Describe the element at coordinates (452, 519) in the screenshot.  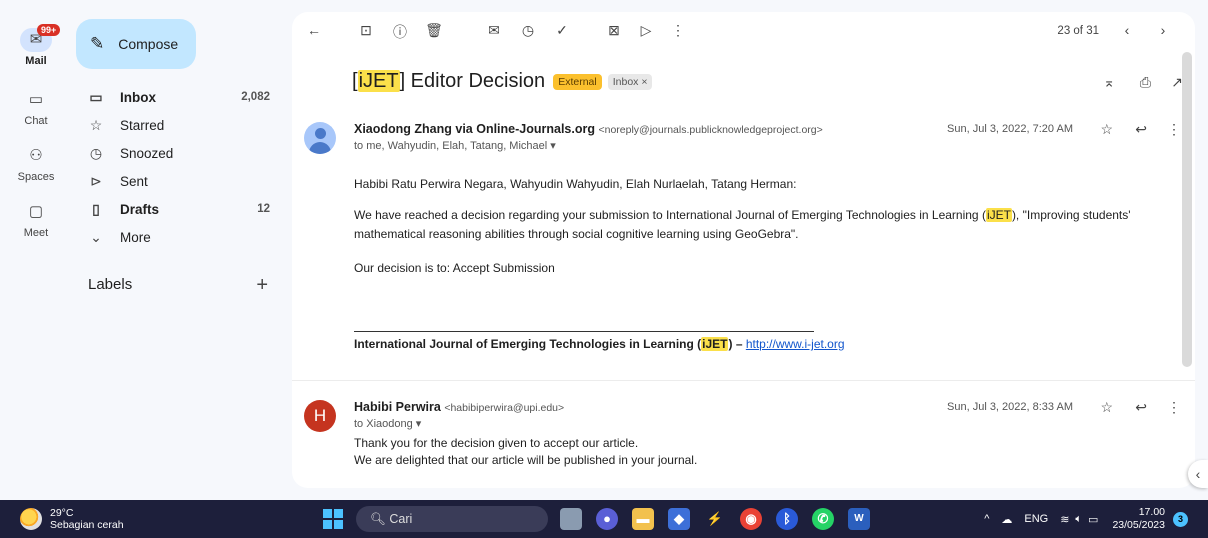
I see `taskbar-search: 🔍︎ Cari` at that location.